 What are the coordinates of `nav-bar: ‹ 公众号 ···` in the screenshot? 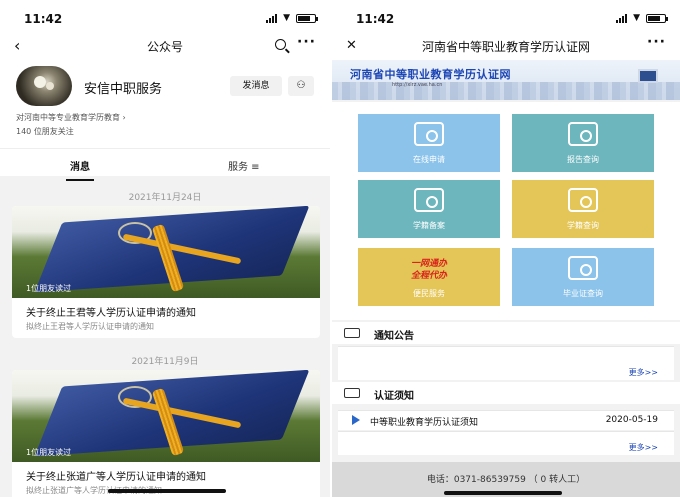 It's located at (165, 47).